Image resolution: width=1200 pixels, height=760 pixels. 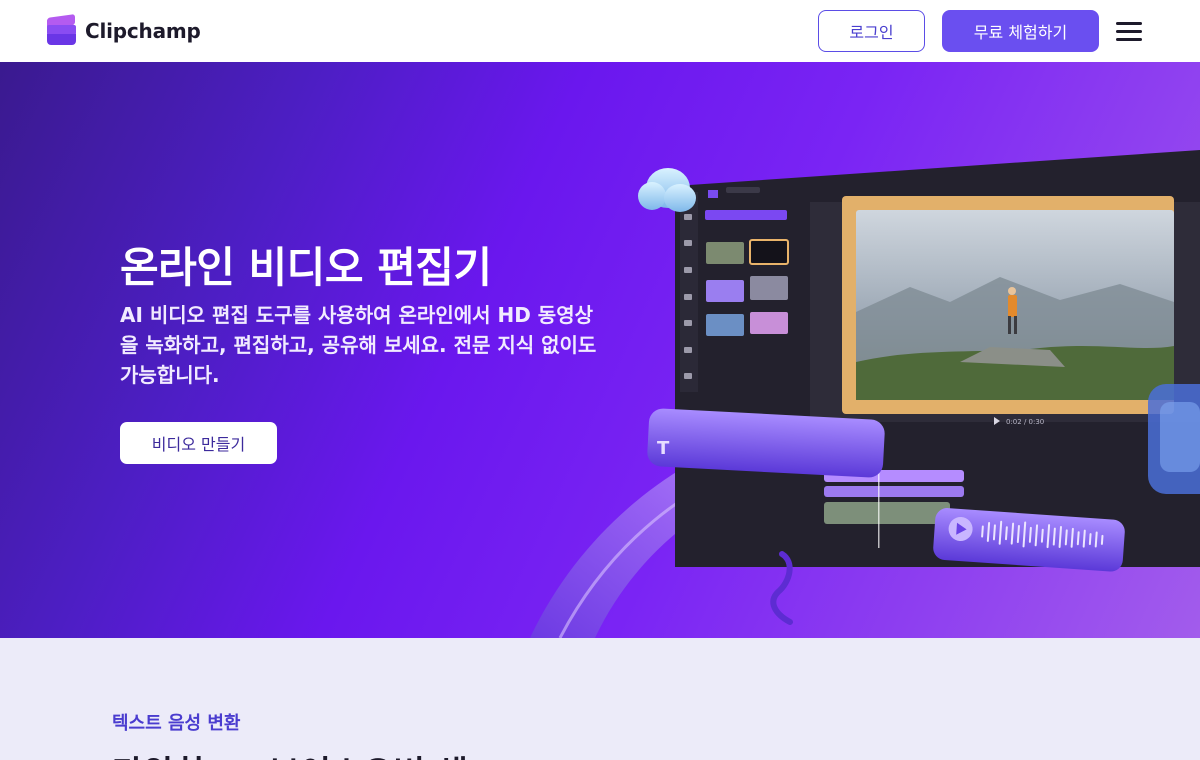 What do you see at coordinates (176, 723) in the screenshot?
I see `feature-eyebrow: 텍스트 음성 변환` at bounding box center [176, 723].